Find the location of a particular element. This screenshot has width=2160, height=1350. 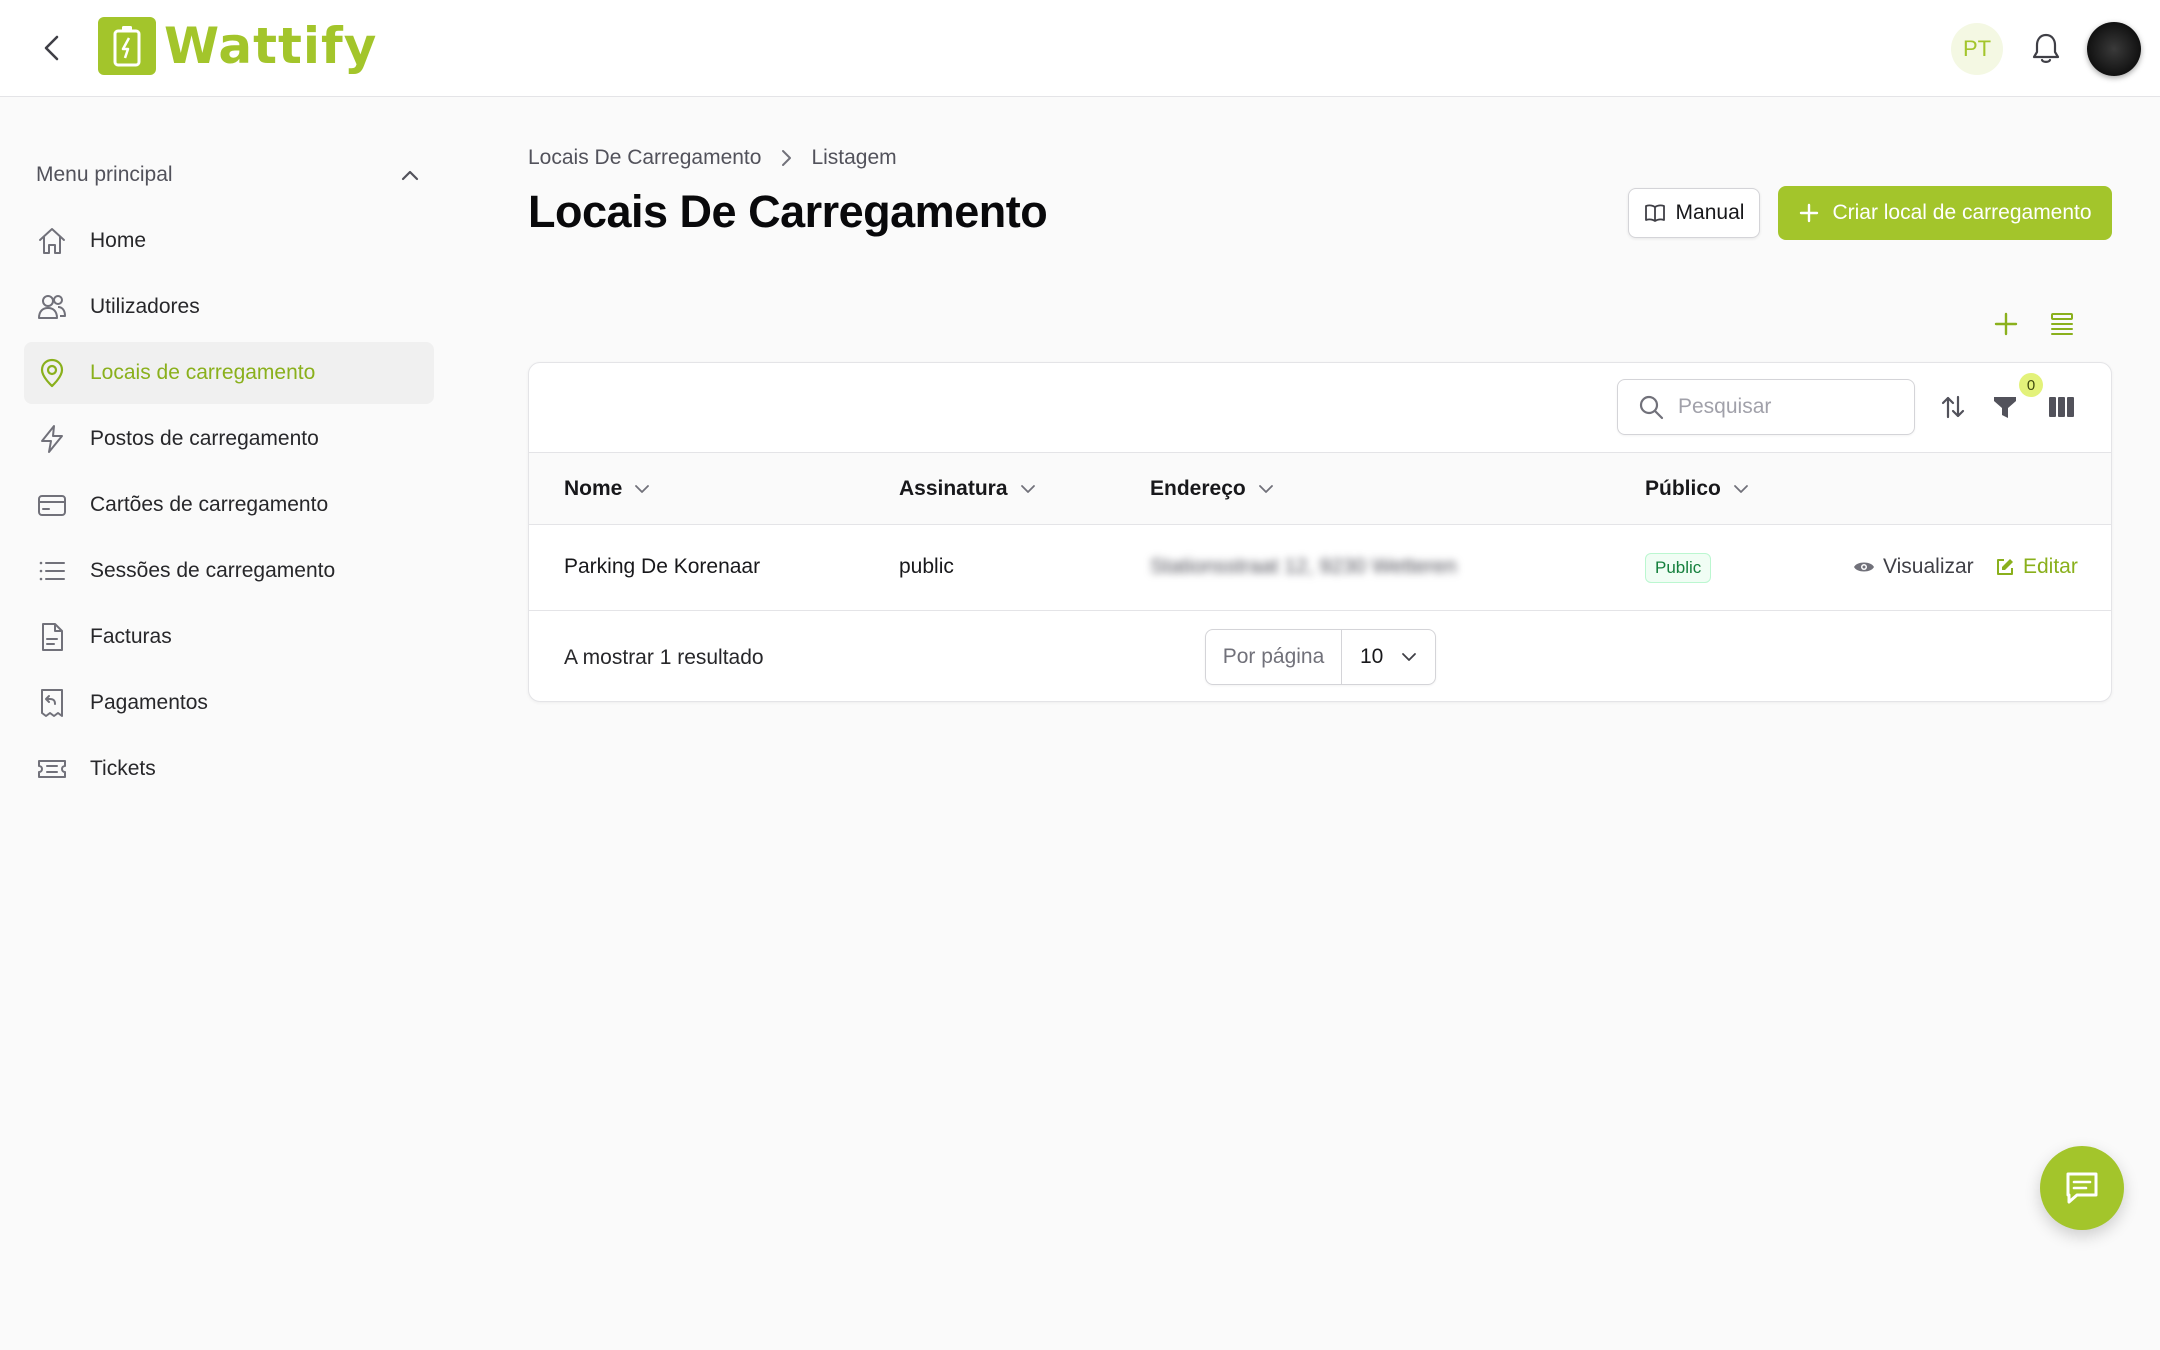

saved-views-button is located at coordinates (2062, 324).